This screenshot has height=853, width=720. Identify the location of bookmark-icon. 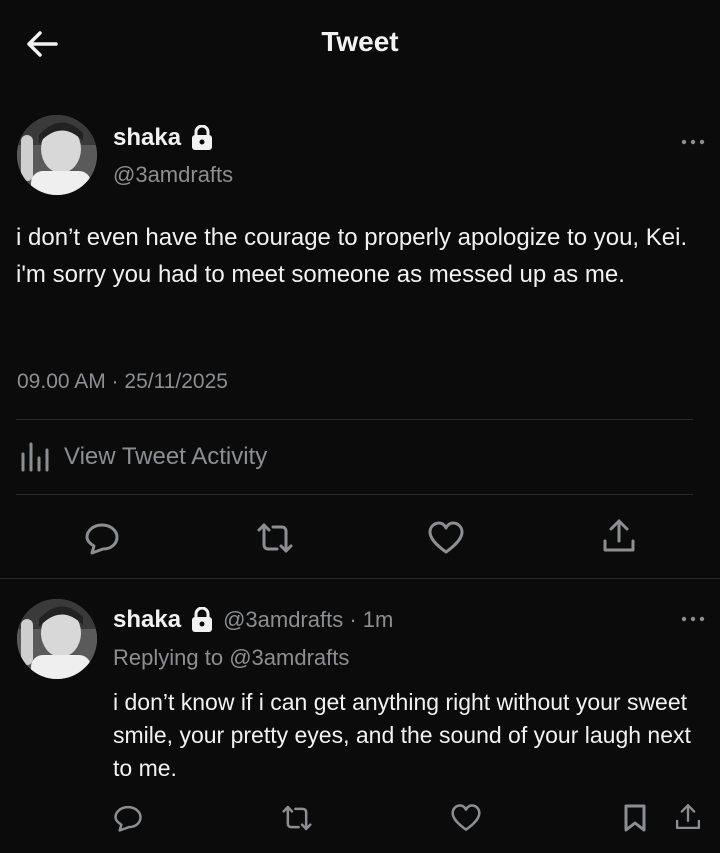
(635, 818).